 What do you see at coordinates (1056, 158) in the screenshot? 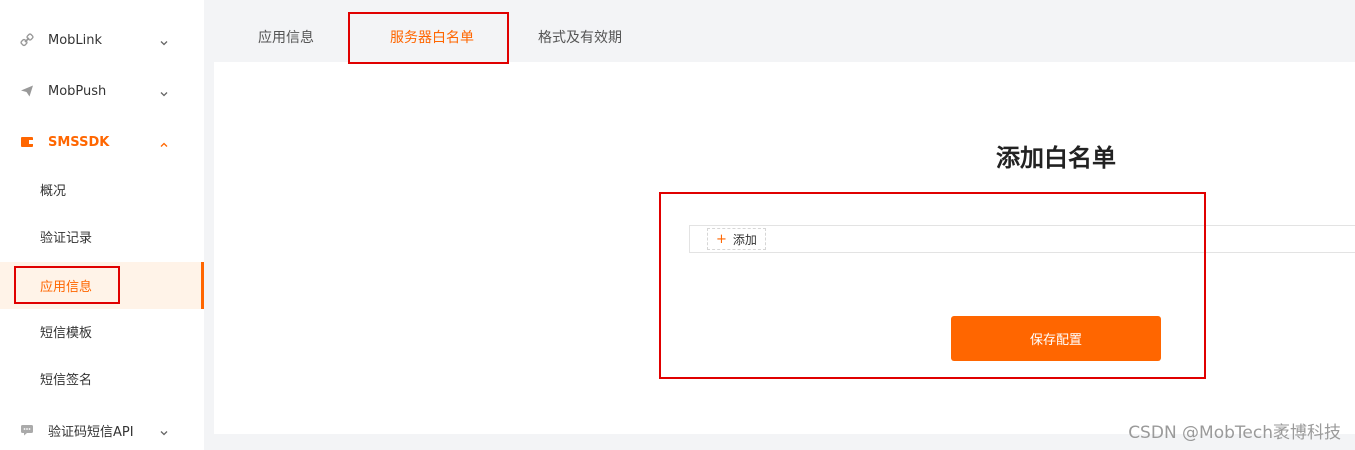
I see `page-title: 添加白名单` at bounding box center [1056, 158].